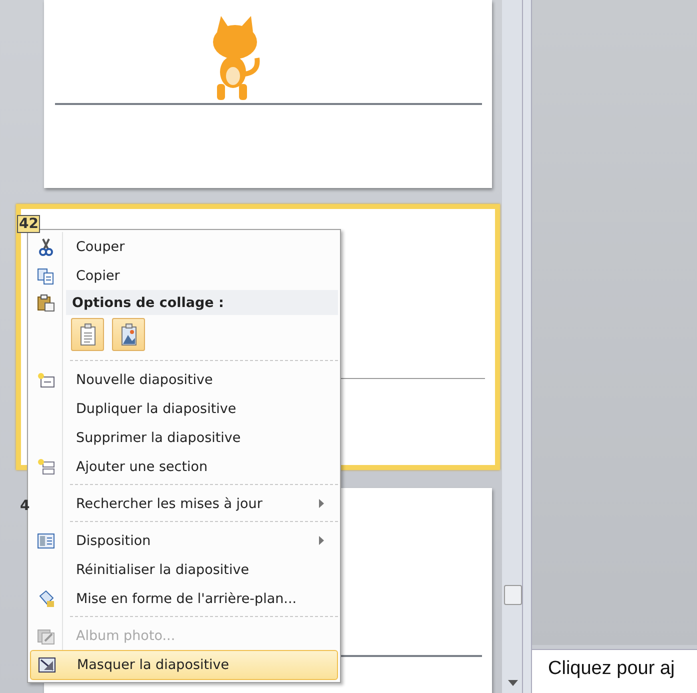 The height and width of the screenshot is (693, 697). Describe the element at coordinates (184, 540) in the screenshot. I see `menu-item: Disposition` at that location.